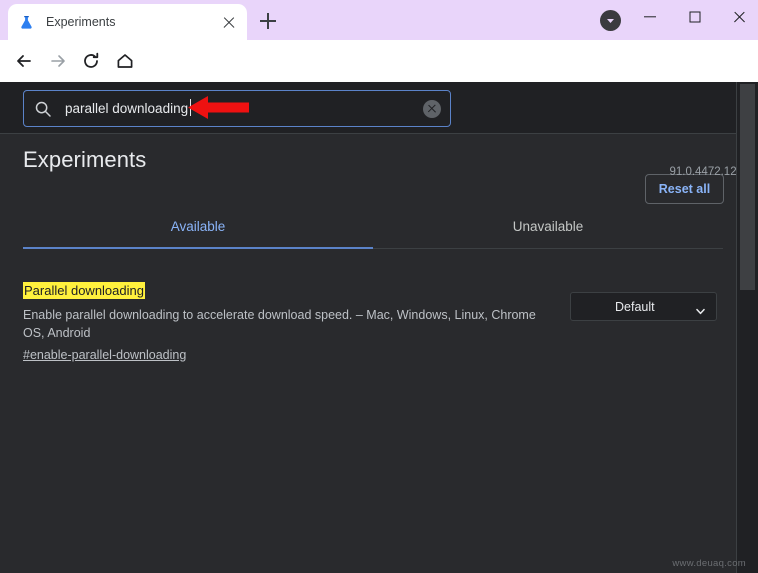 Image resolution: width=758 pixels, height=573 pixels. I want to click on watermark: www.deuaq.com, so click(709, 563).